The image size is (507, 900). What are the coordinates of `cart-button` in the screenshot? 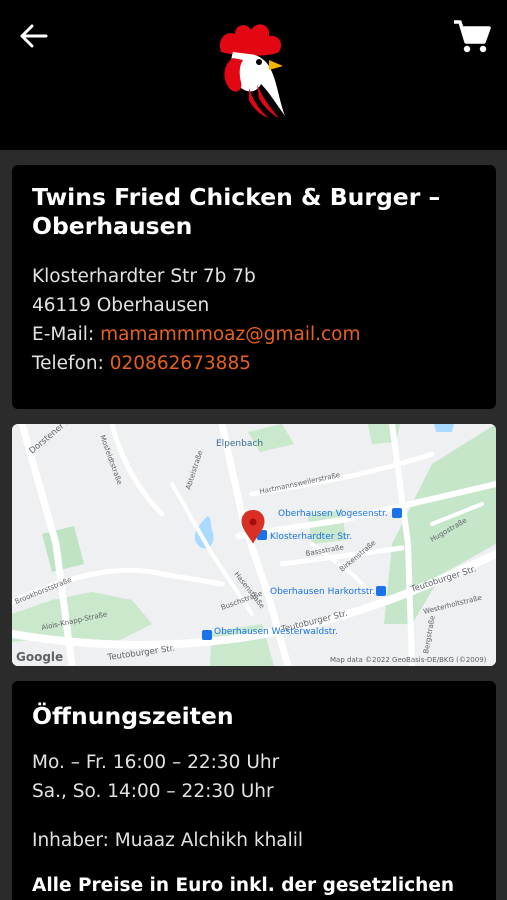 It's located at (472, 36).